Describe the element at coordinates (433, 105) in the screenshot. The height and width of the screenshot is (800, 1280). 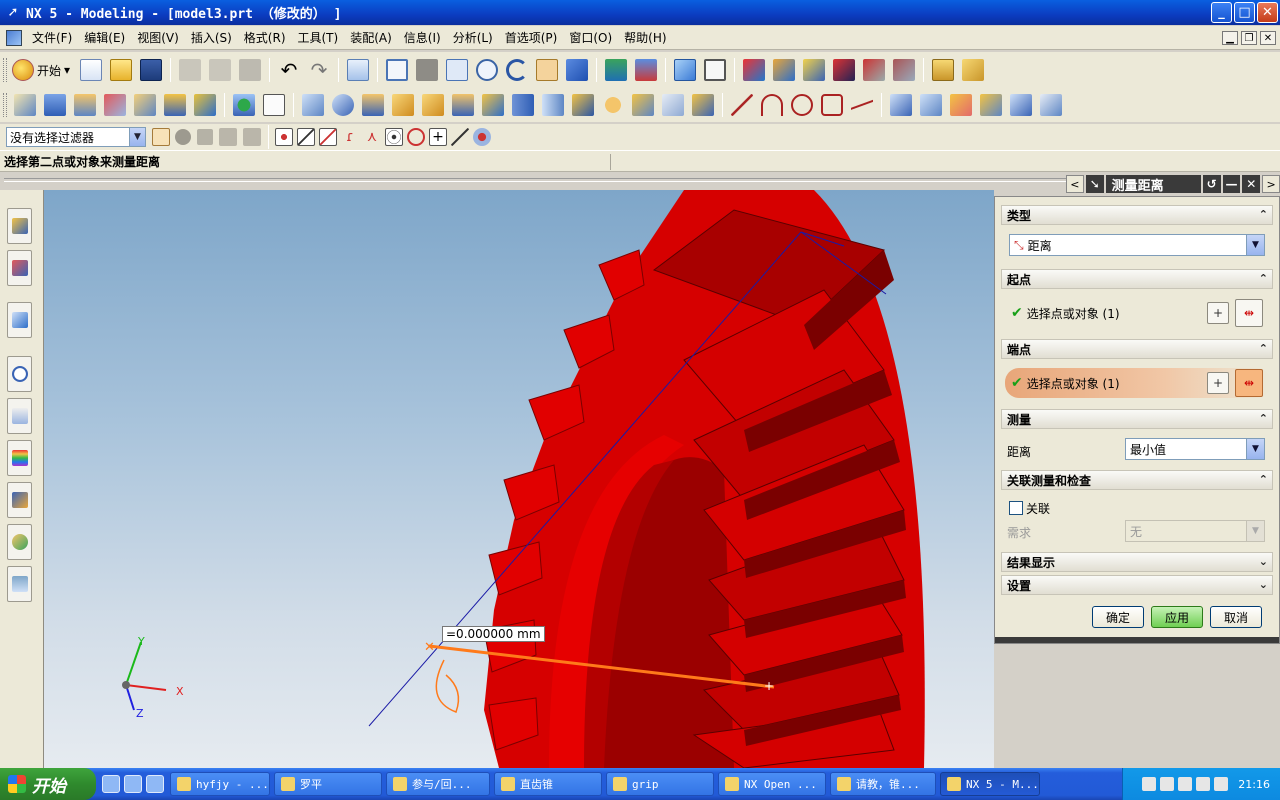
I see `hole-icon` at that location.